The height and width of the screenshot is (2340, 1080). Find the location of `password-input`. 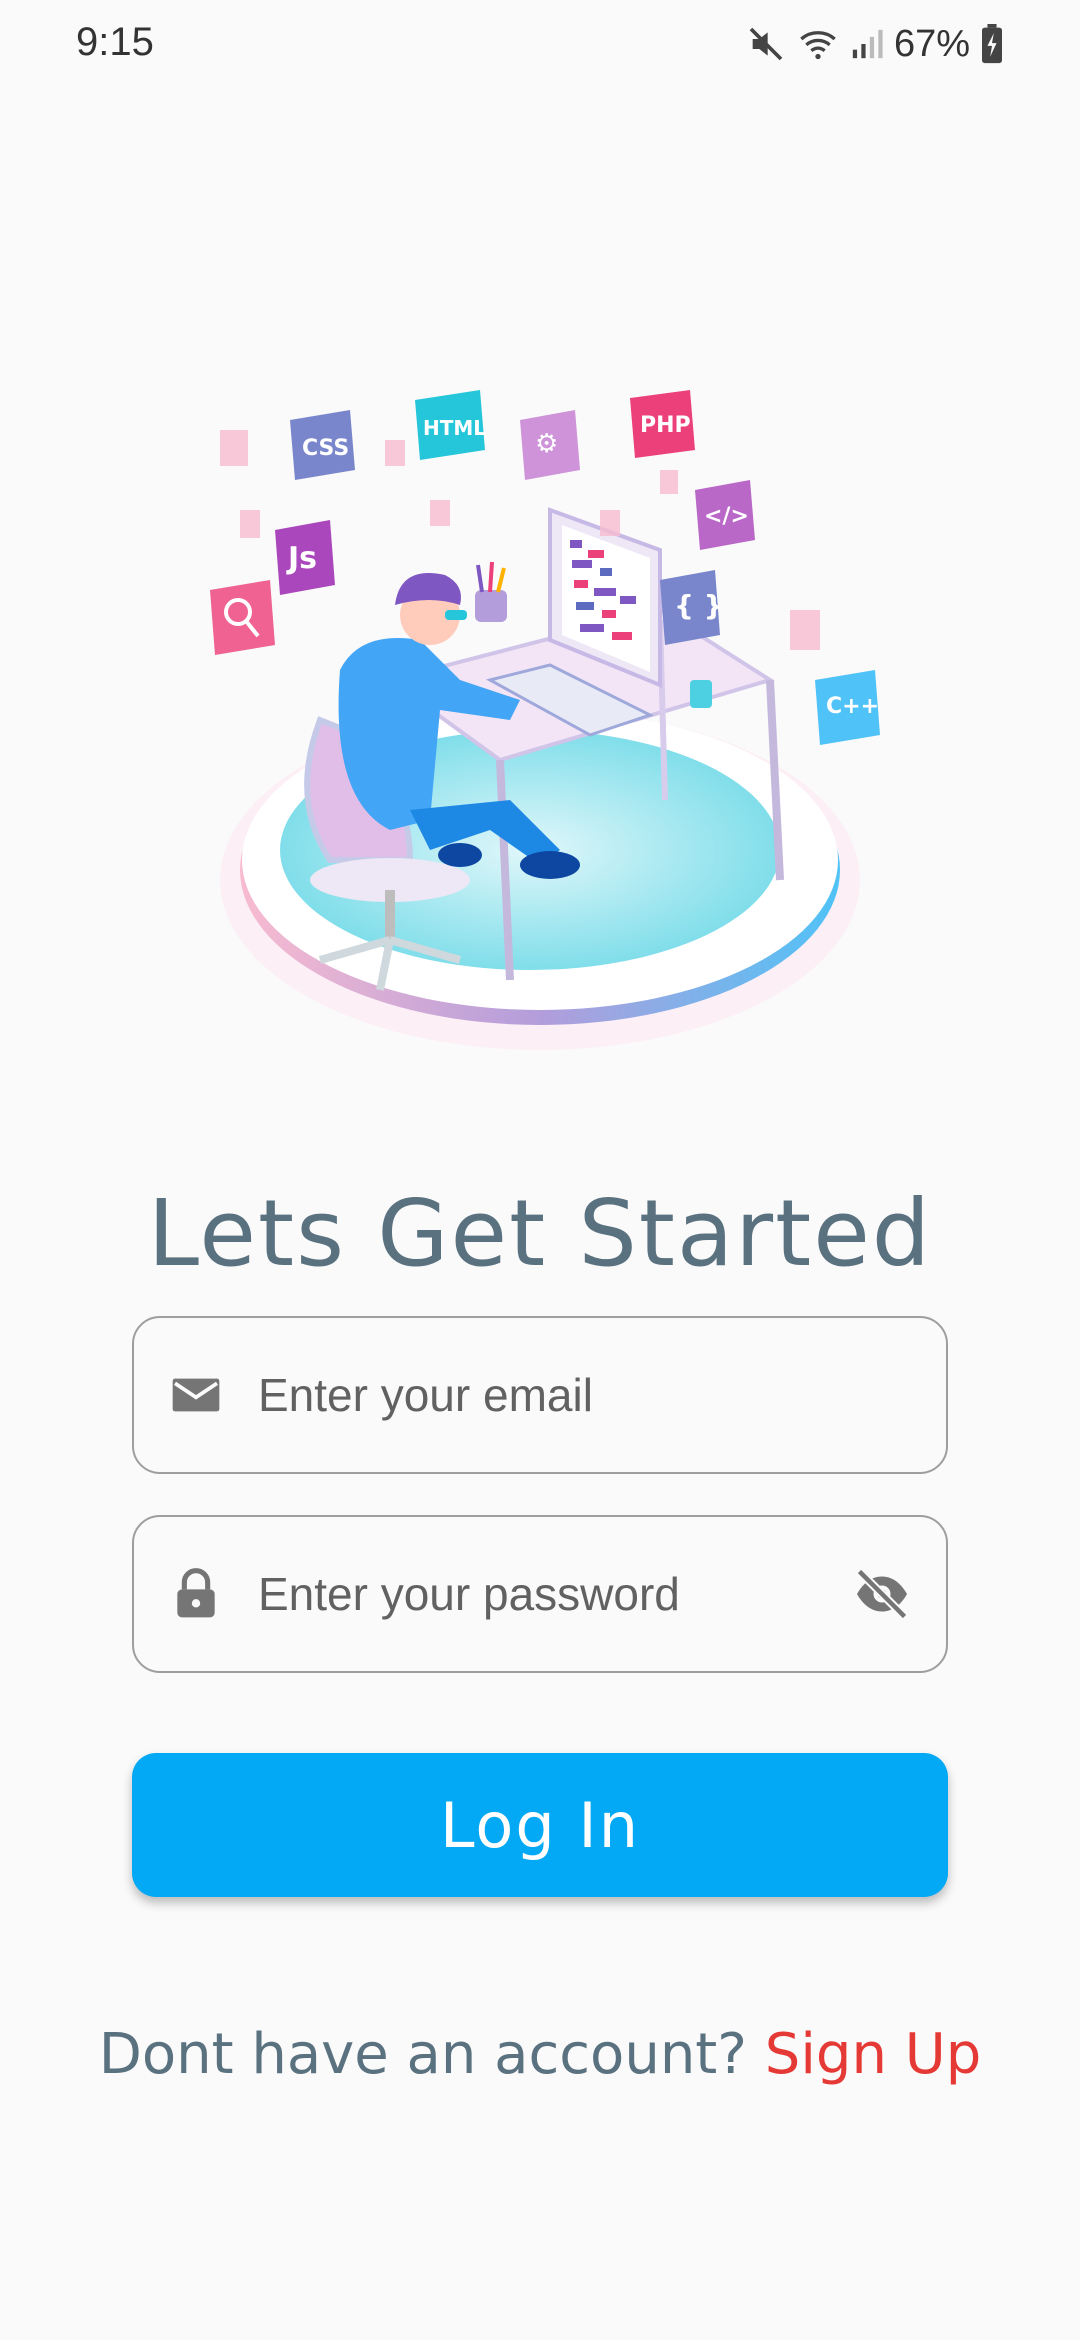

password-input is located at coordinates (538, 1594).